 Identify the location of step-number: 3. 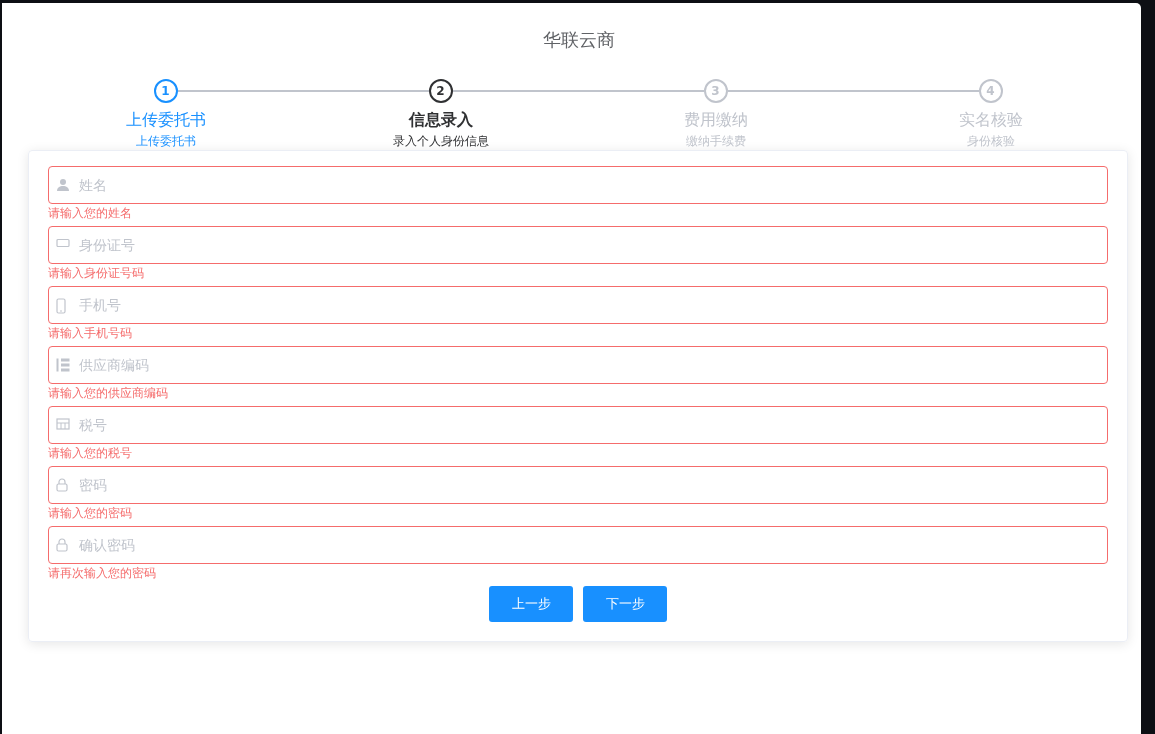
(715, 91).